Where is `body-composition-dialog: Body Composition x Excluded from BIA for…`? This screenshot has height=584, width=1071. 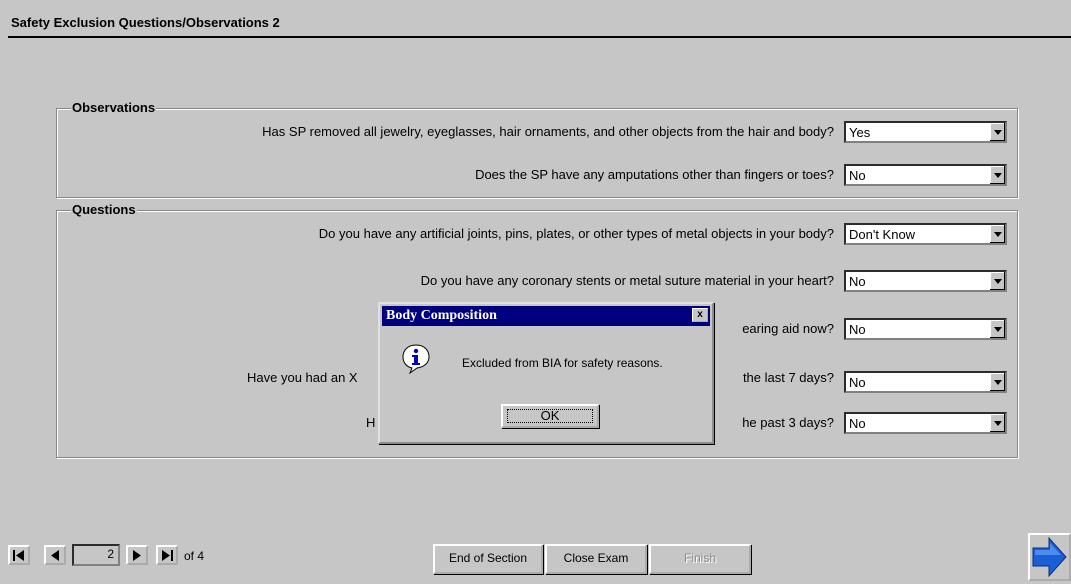
body-composition-dialog: Body Composition x Excluded from BIA for… is located at coordinates (546, 373).